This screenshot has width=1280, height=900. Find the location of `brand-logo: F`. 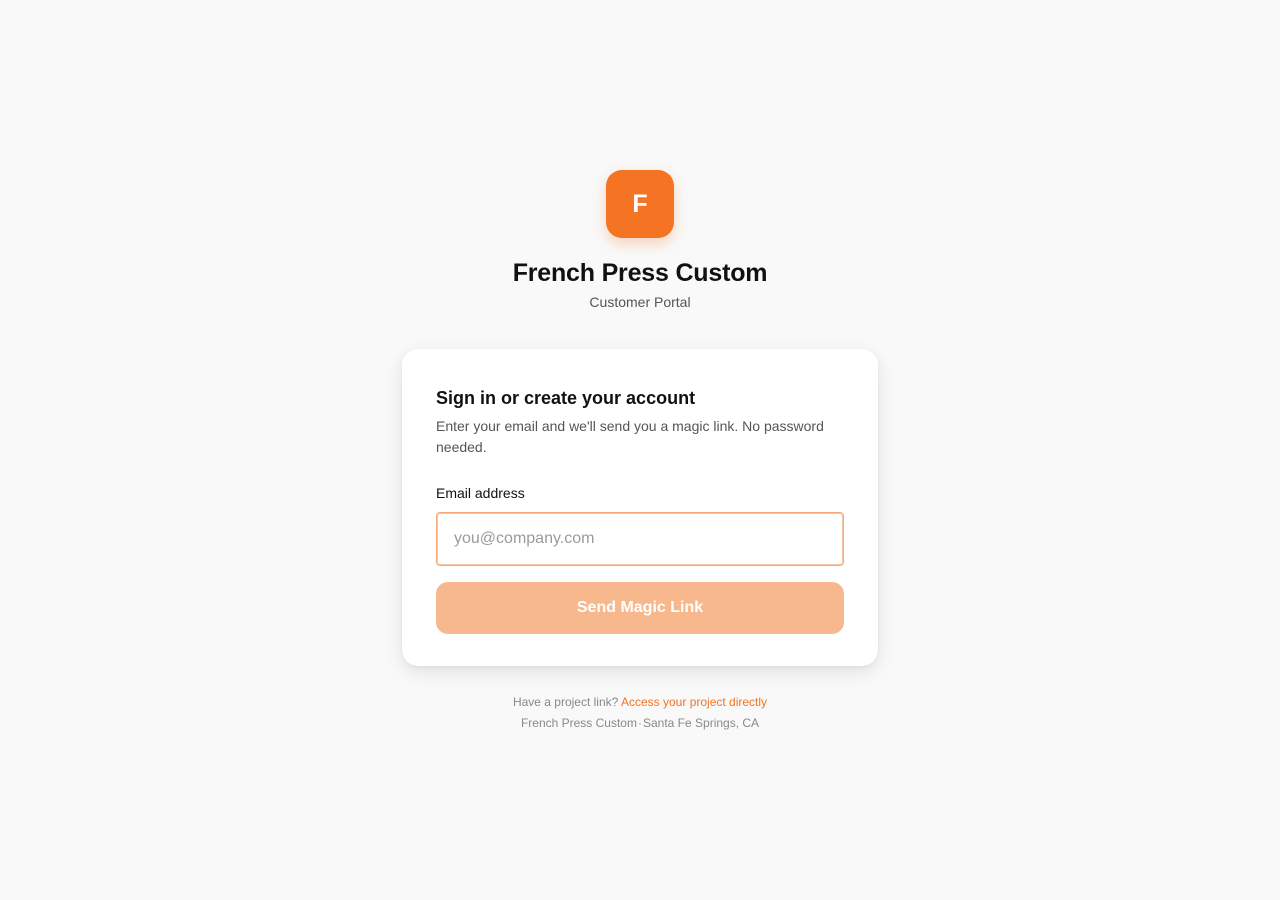

brand-logo: F is located at coordinates (640, 204).